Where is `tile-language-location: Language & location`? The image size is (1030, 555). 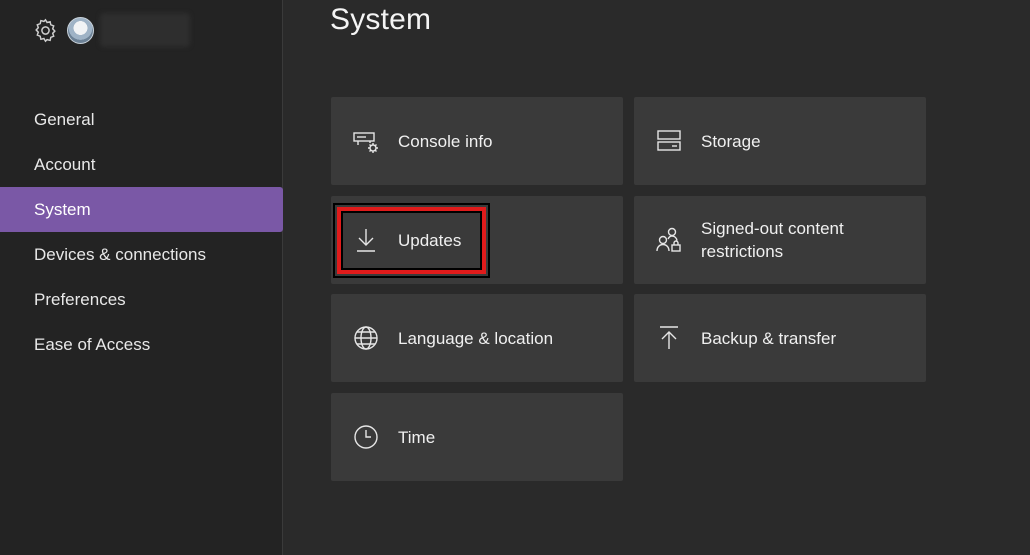
tile-language-location: Language & location is located at coordinates (477, 338).